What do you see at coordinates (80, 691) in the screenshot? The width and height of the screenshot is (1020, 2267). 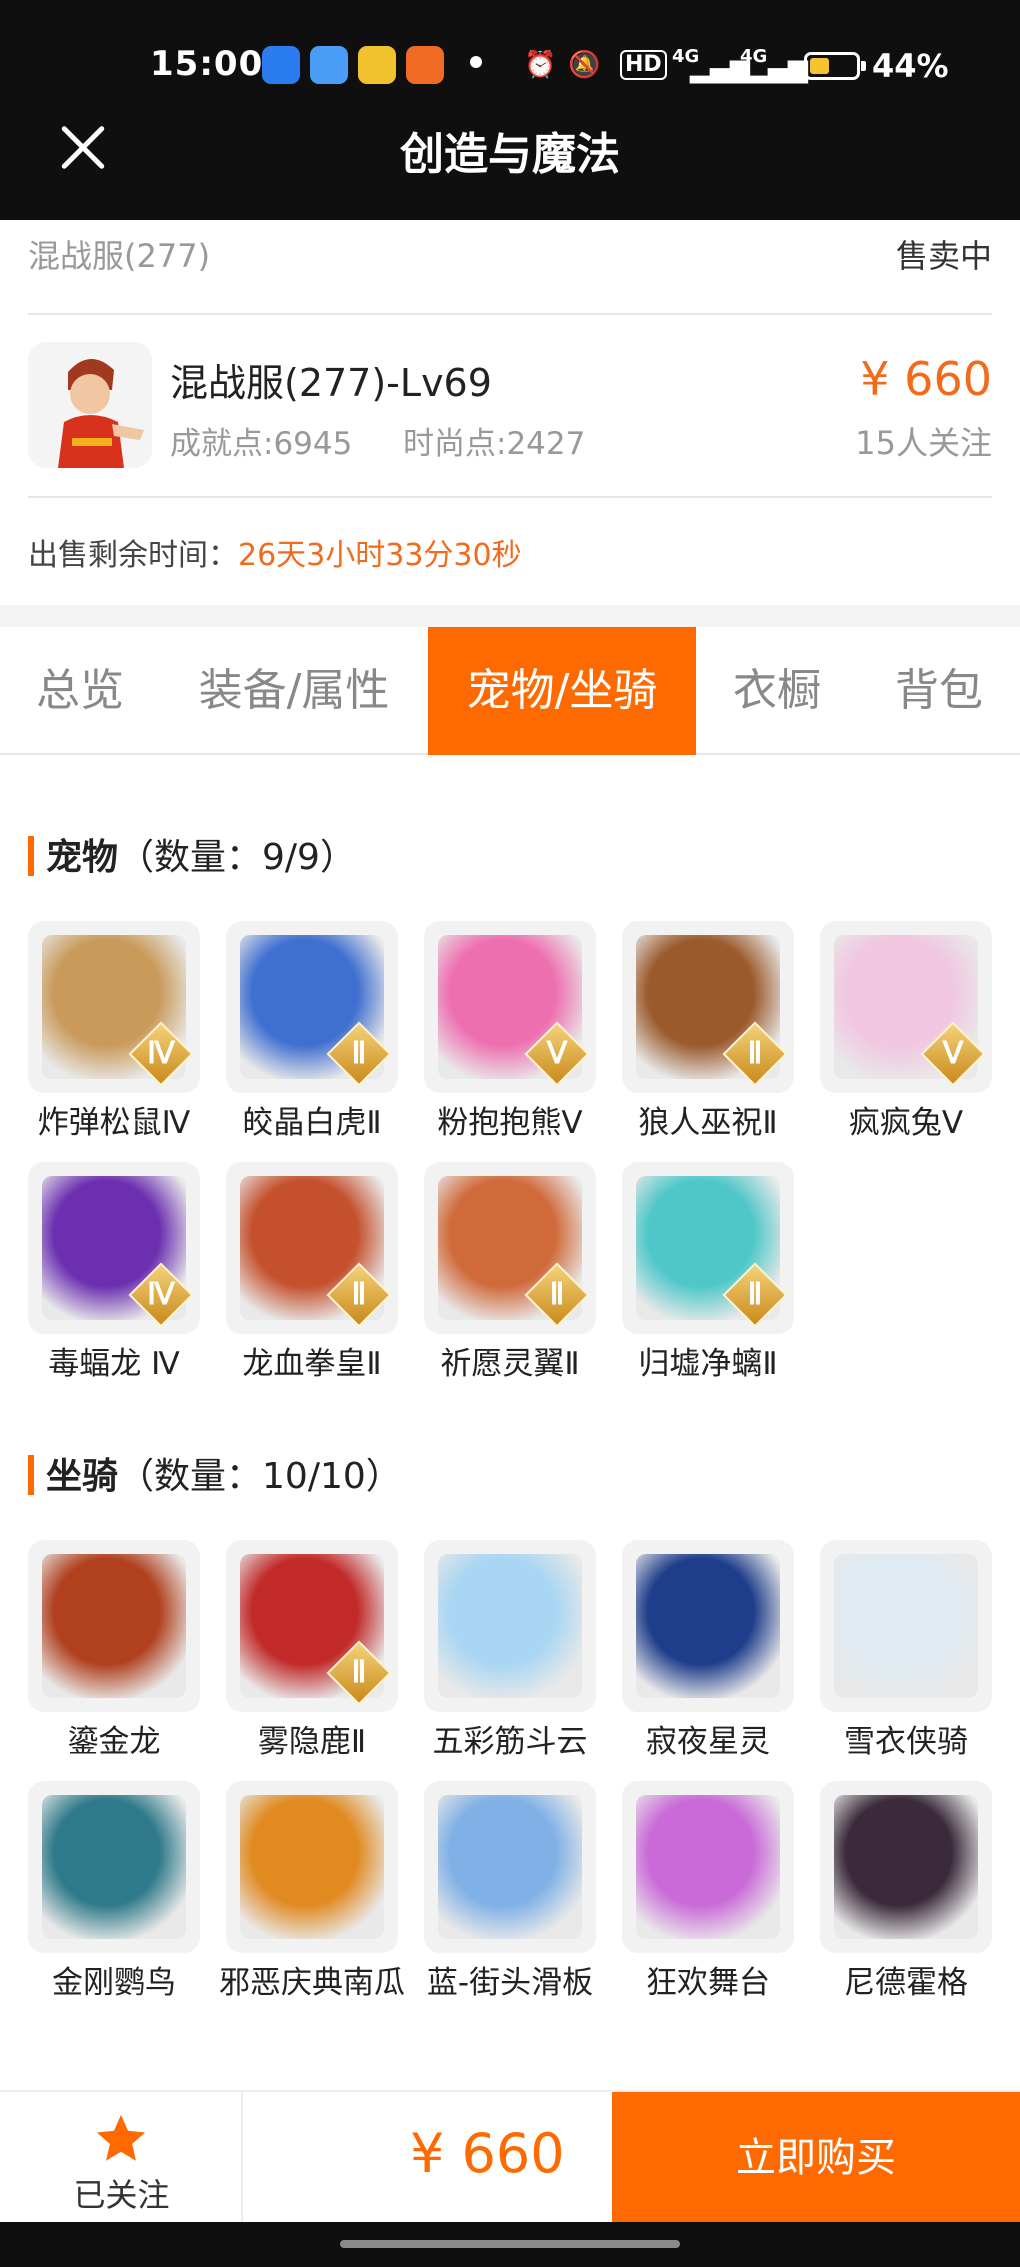 I see `tab-overview: 总览` at bounding box center [80, 691].